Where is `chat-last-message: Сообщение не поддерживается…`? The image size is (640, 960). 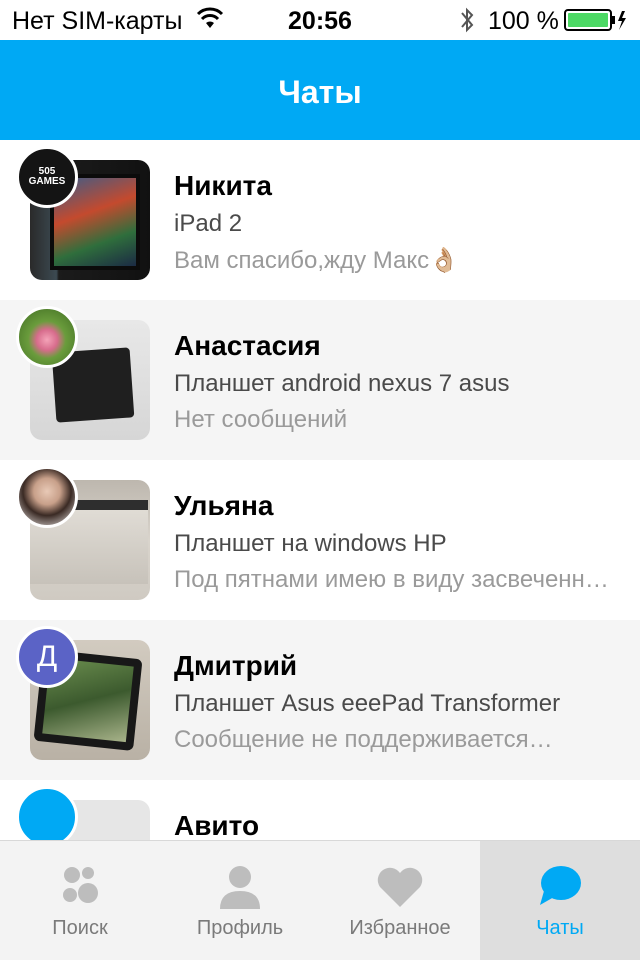 chat-last-message: Сообщение не поддерживается… is located at coordinates (363, 739).